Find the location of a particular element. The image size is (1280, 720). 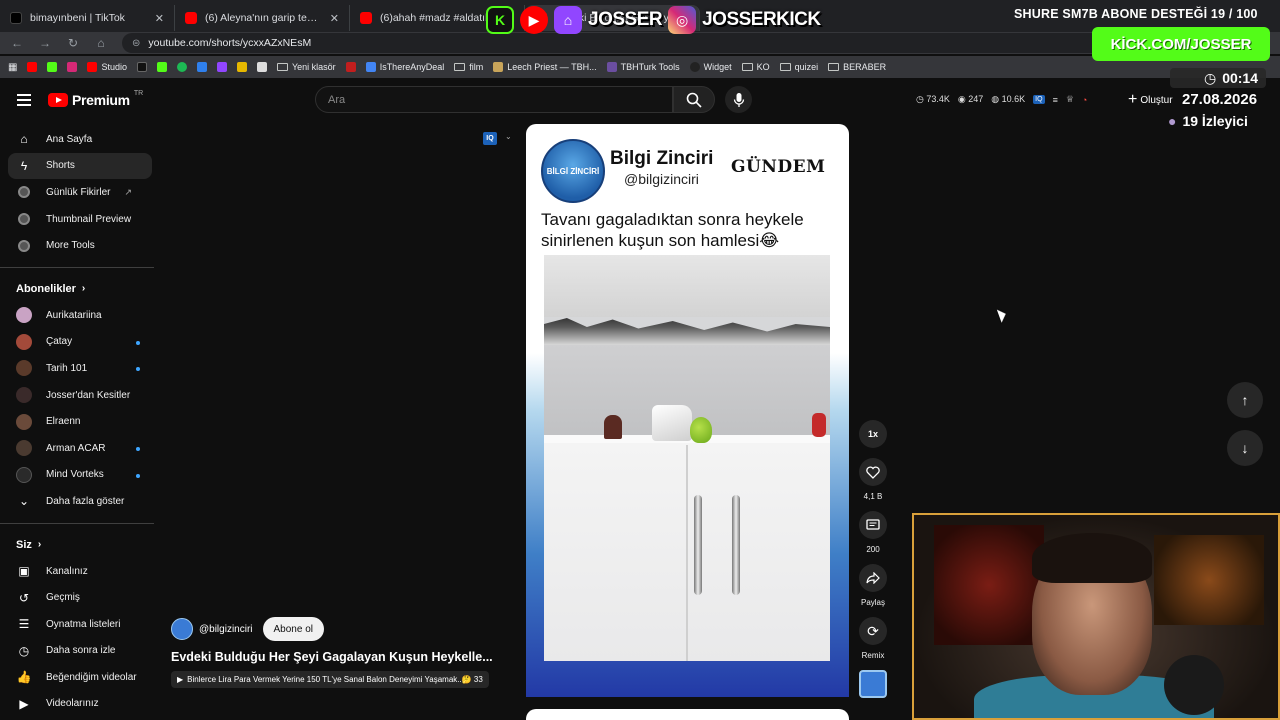

watch-later-icon: ◷ is located at coordinates (24, 650).